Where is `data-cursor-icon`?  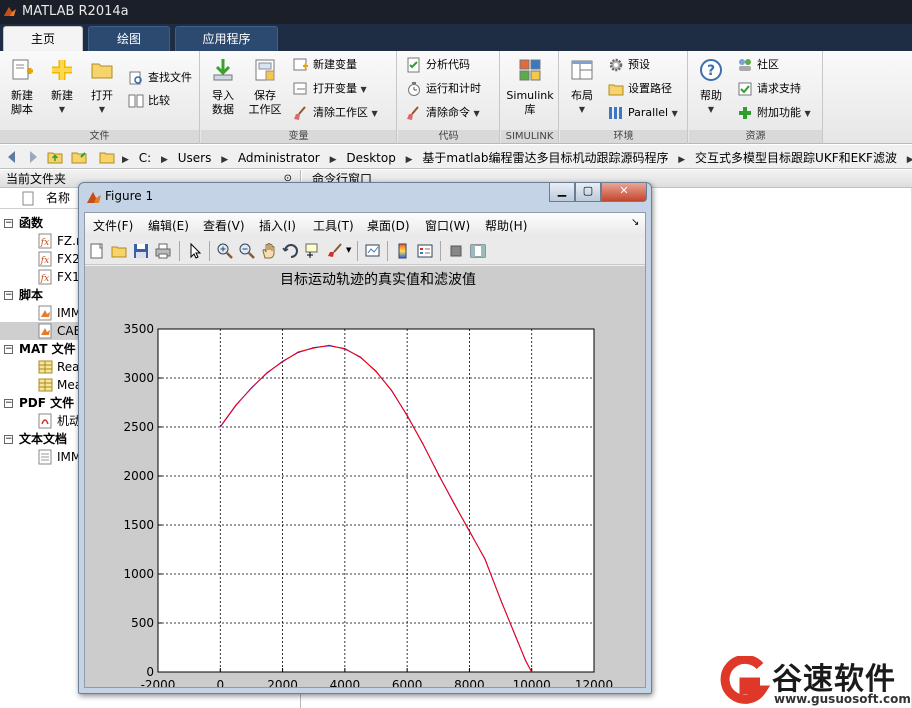
data-cursor-icon is located at coordinates (313, 251).